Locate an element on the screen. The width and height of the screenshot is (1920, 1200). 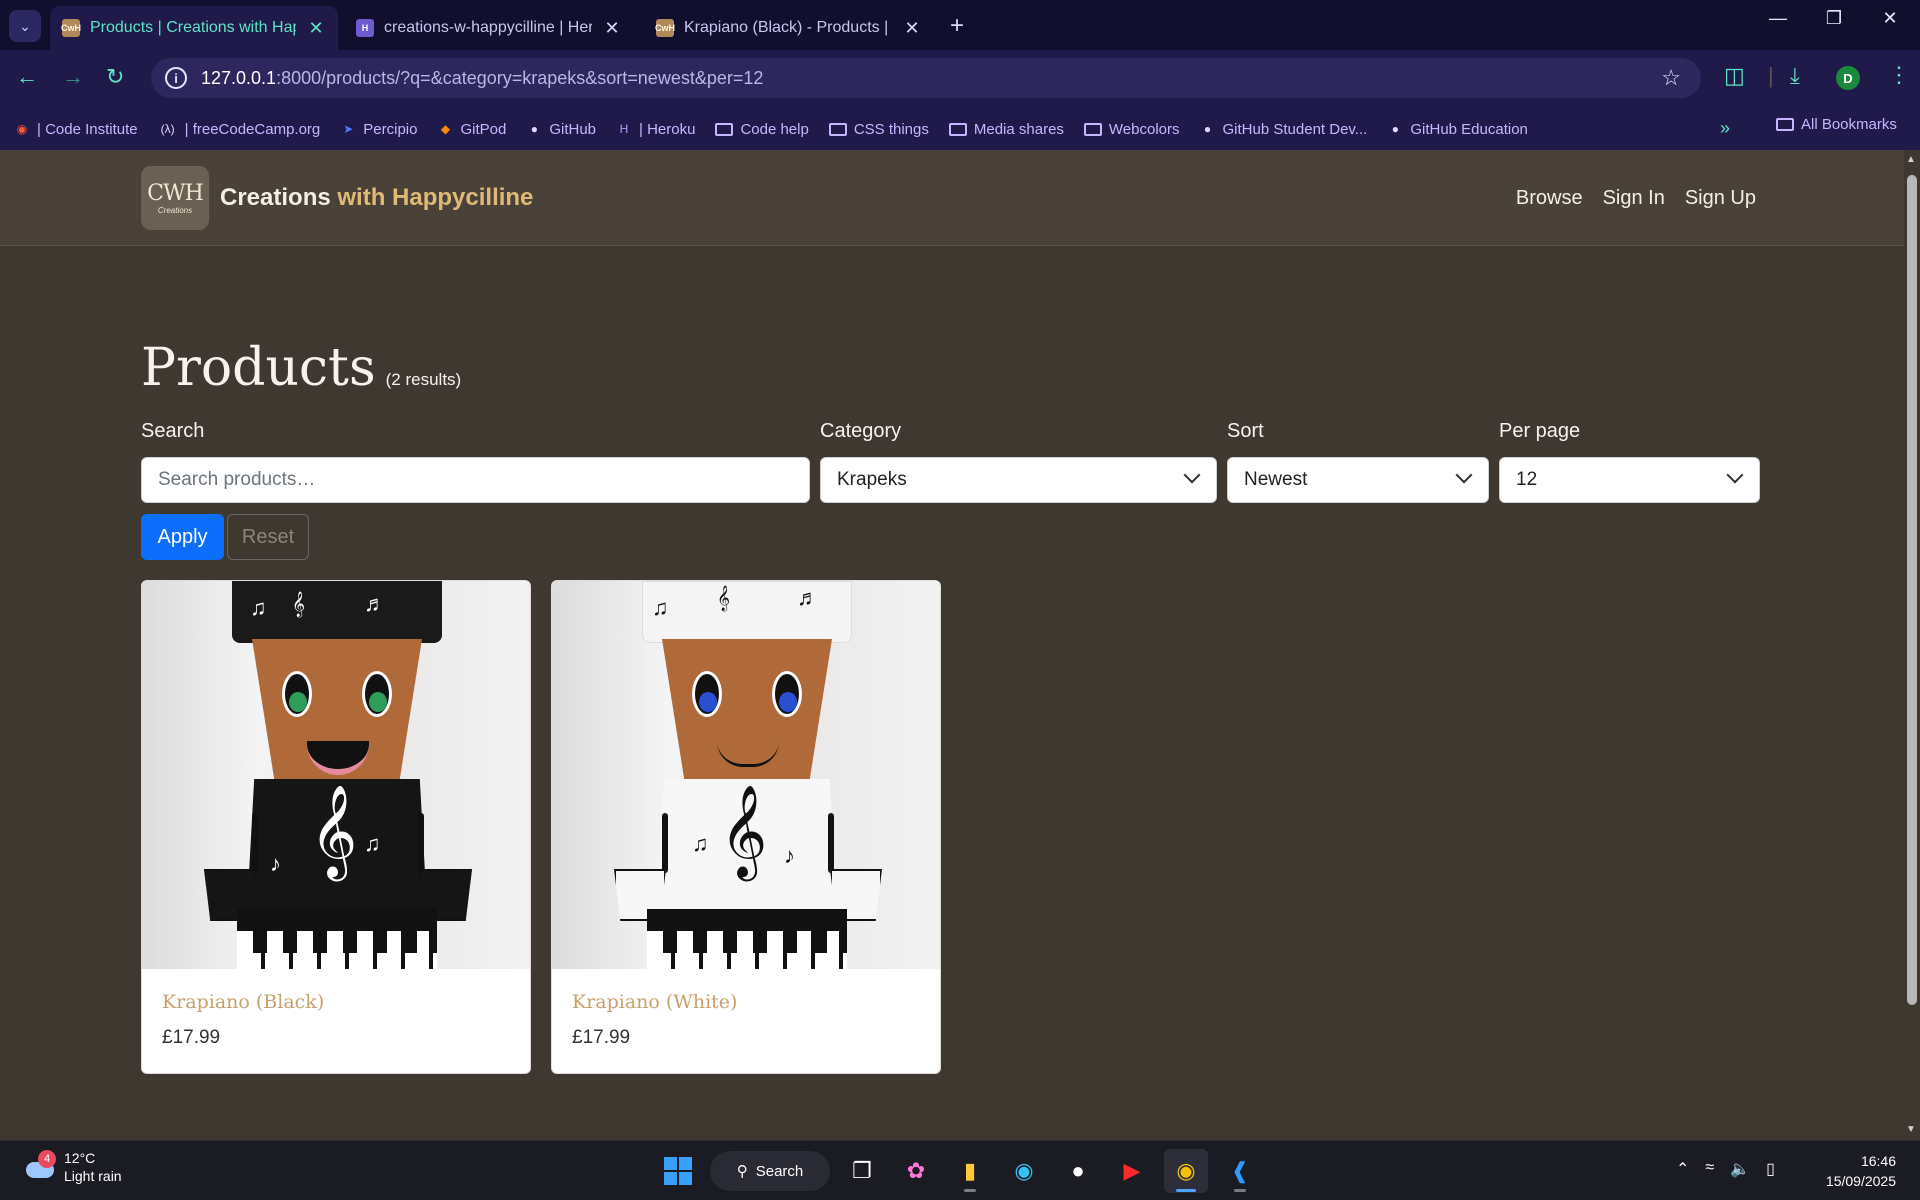
weather-widget: 4 12°C Light rain is located at coordinates (72, 1167).